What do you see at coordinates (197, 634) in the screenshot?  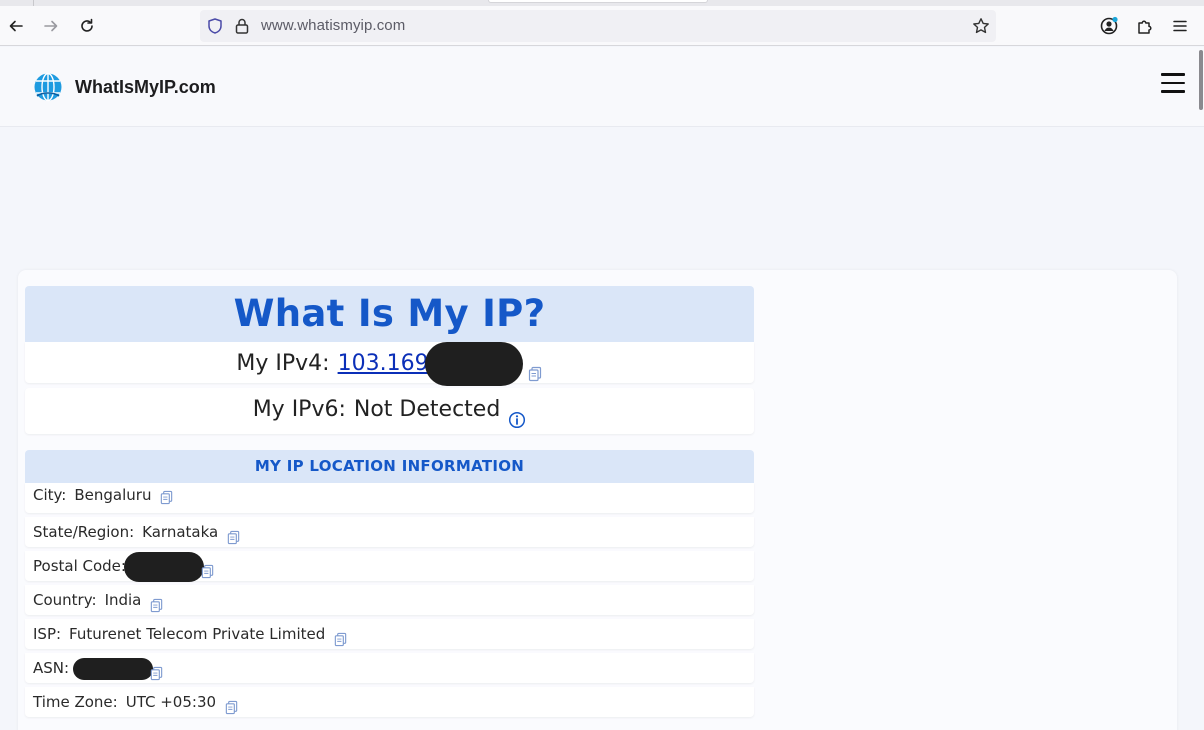 I see `isp-value: Futurenet Telecom Private Limited` at bounding box center [197, 634].